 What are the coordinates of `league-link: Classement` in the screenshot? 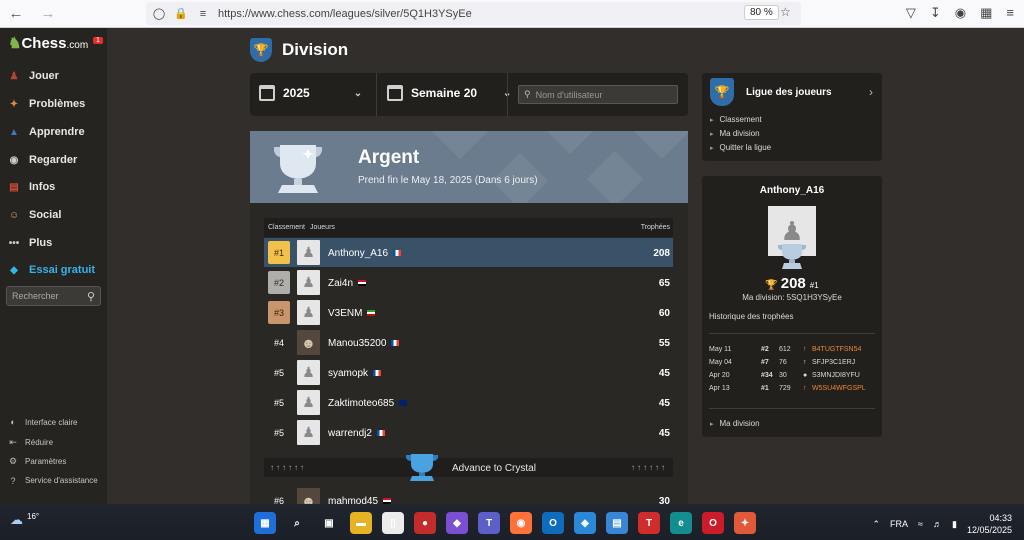 It's located at (736, 119).